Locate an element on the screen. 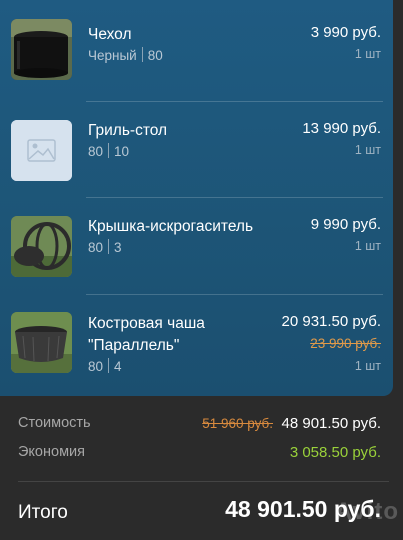 Image resolution: width=403 pixels, height=540 pixels. image-placeholder-icon is located at coordinates (41, 150).